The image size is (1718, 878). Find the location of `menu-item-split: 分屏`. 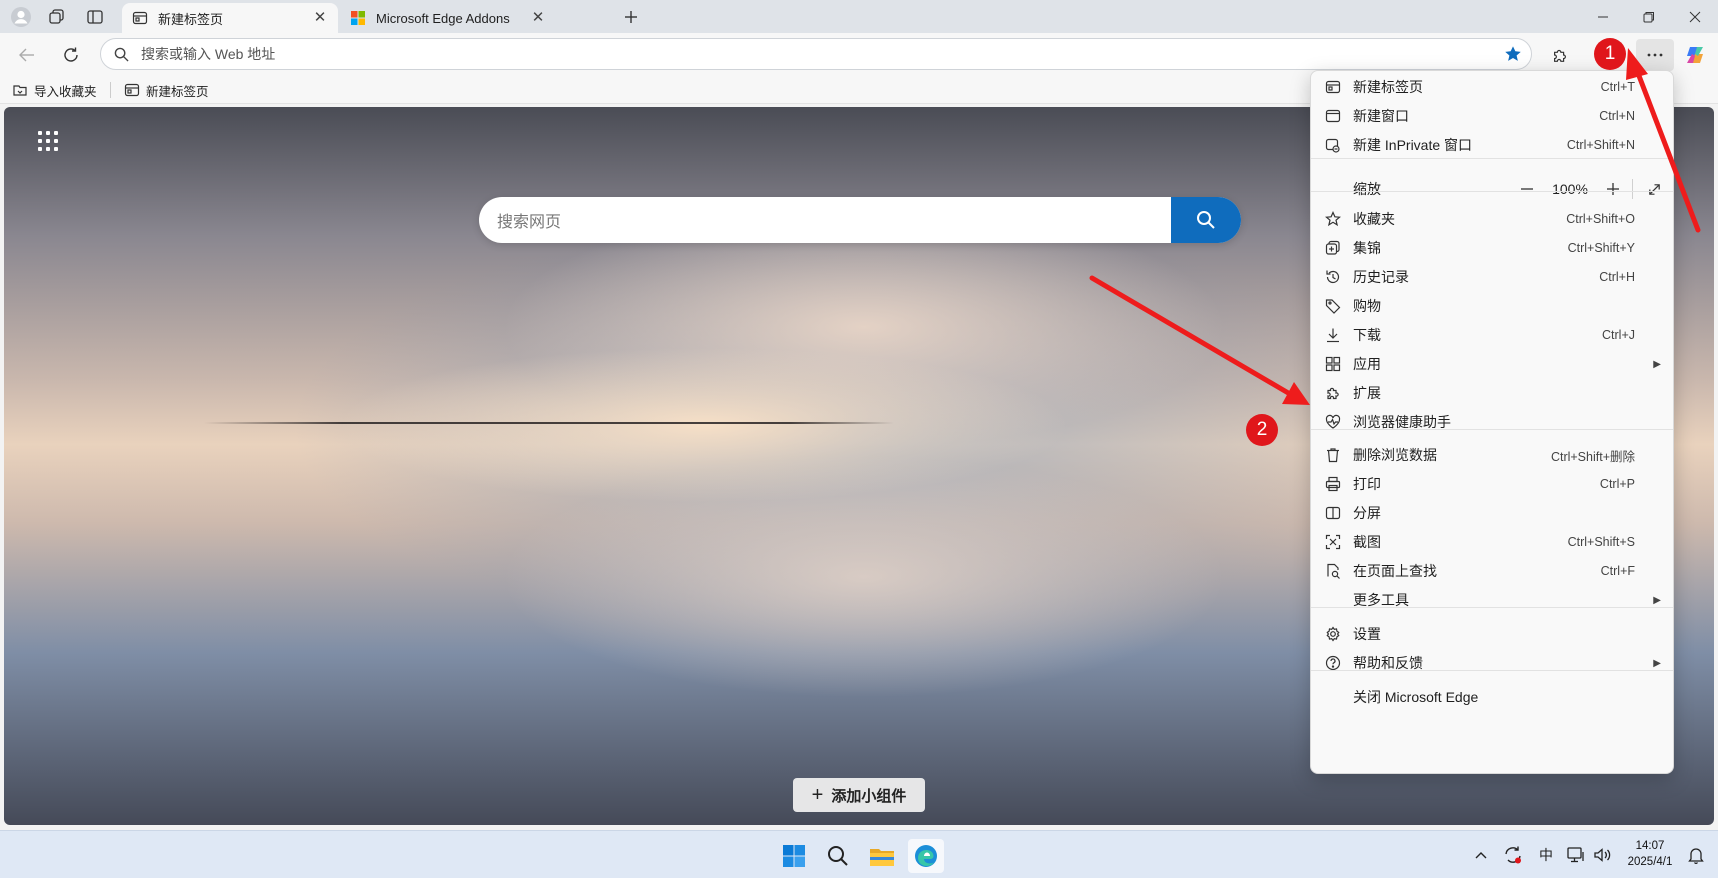

menu-item-split: 分屏 is located at coordinates (1492, 513).